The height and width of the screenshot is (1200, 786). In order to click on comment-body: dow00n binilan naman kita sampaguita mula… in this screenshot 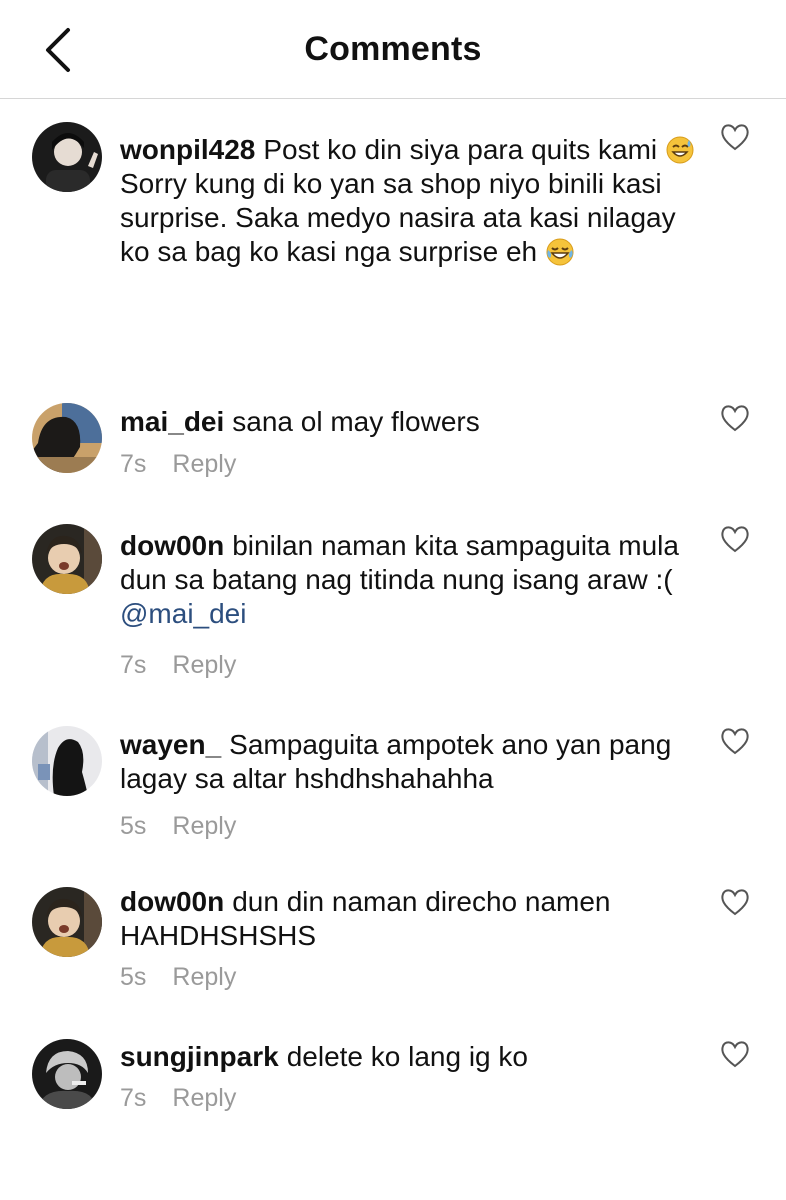, I will do `click(415, 580)`.